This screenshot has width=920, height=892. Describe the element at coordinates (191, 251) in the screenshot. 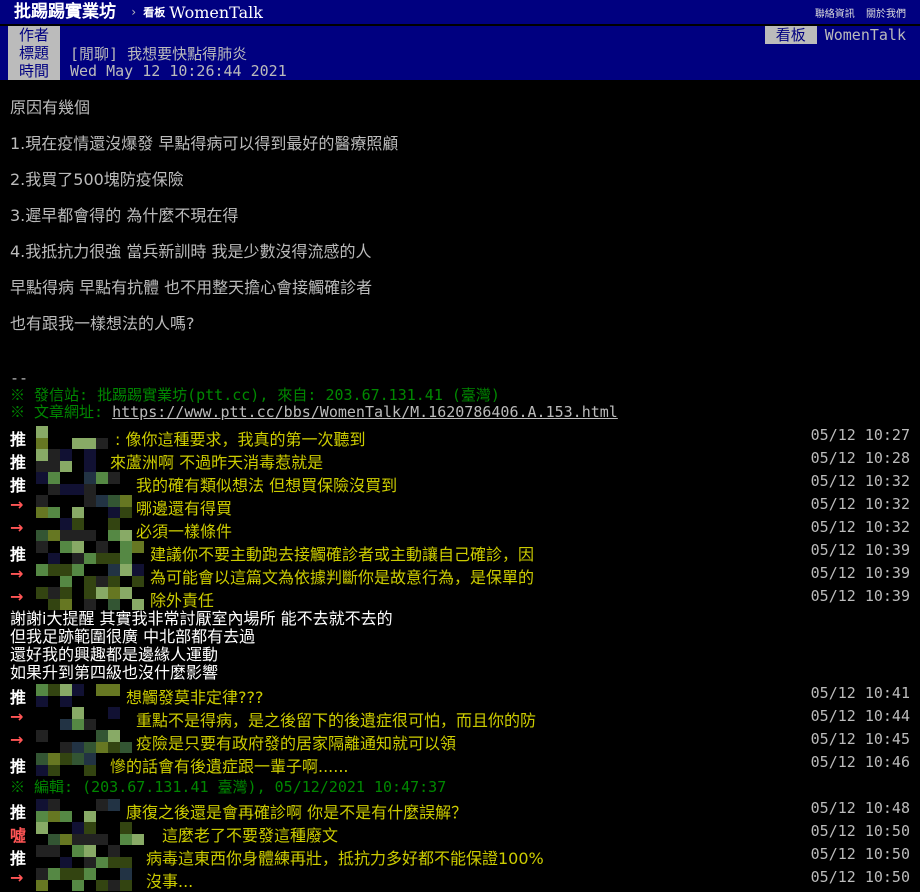

I see `body-line: 4.我抵抗力很強 當兵新訓時 我是少數沒得流感的人` at that location.